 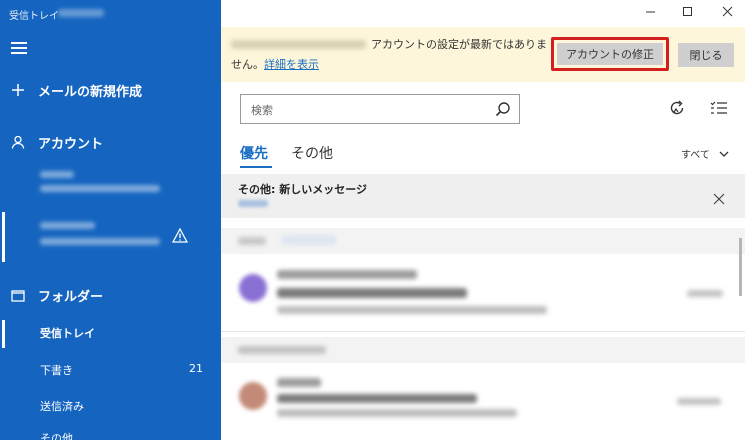 What do you see at coordinates (56, 370) in the screenshot?
I see `folder-drafts: 下書き` at bounding box center [56, 370].